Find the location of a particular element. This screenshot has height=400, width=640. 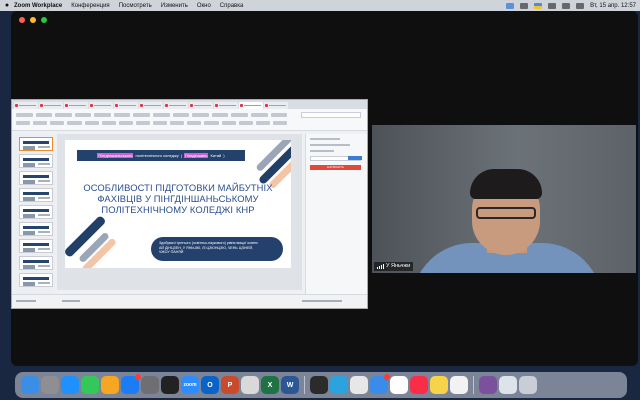

participant-name: У Яньчжи is located at coordinates (398, 266).